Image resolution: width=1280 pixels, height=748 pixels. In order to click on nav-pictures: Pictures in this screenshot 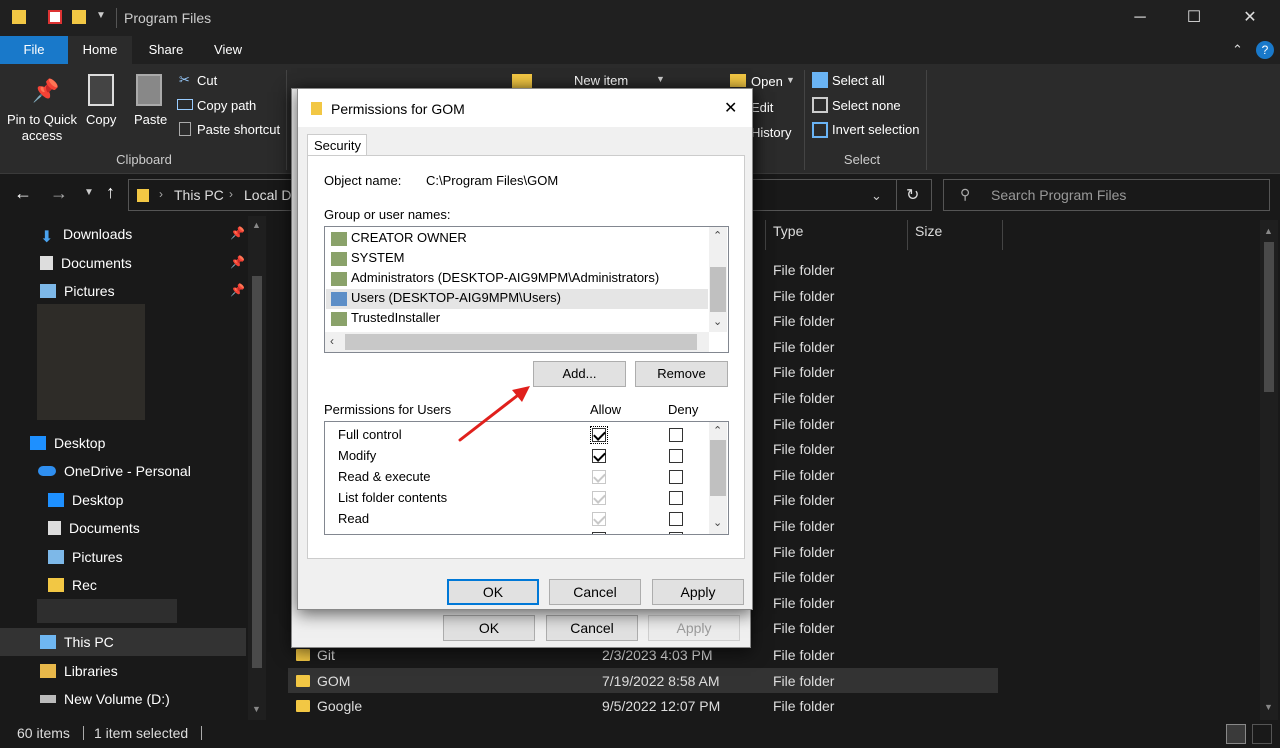, I will do `click(77, 291)`.